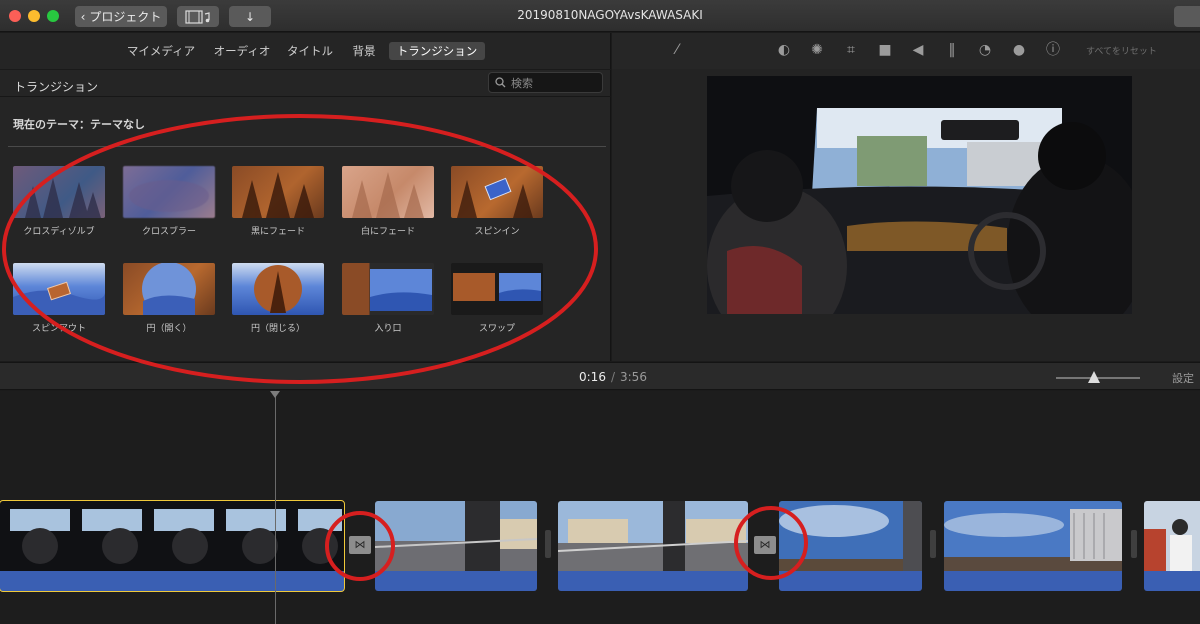 The width and height of the screenshot is (1200, 624). I want to click on chevron-left-icon: ‹, so click(83, 16).